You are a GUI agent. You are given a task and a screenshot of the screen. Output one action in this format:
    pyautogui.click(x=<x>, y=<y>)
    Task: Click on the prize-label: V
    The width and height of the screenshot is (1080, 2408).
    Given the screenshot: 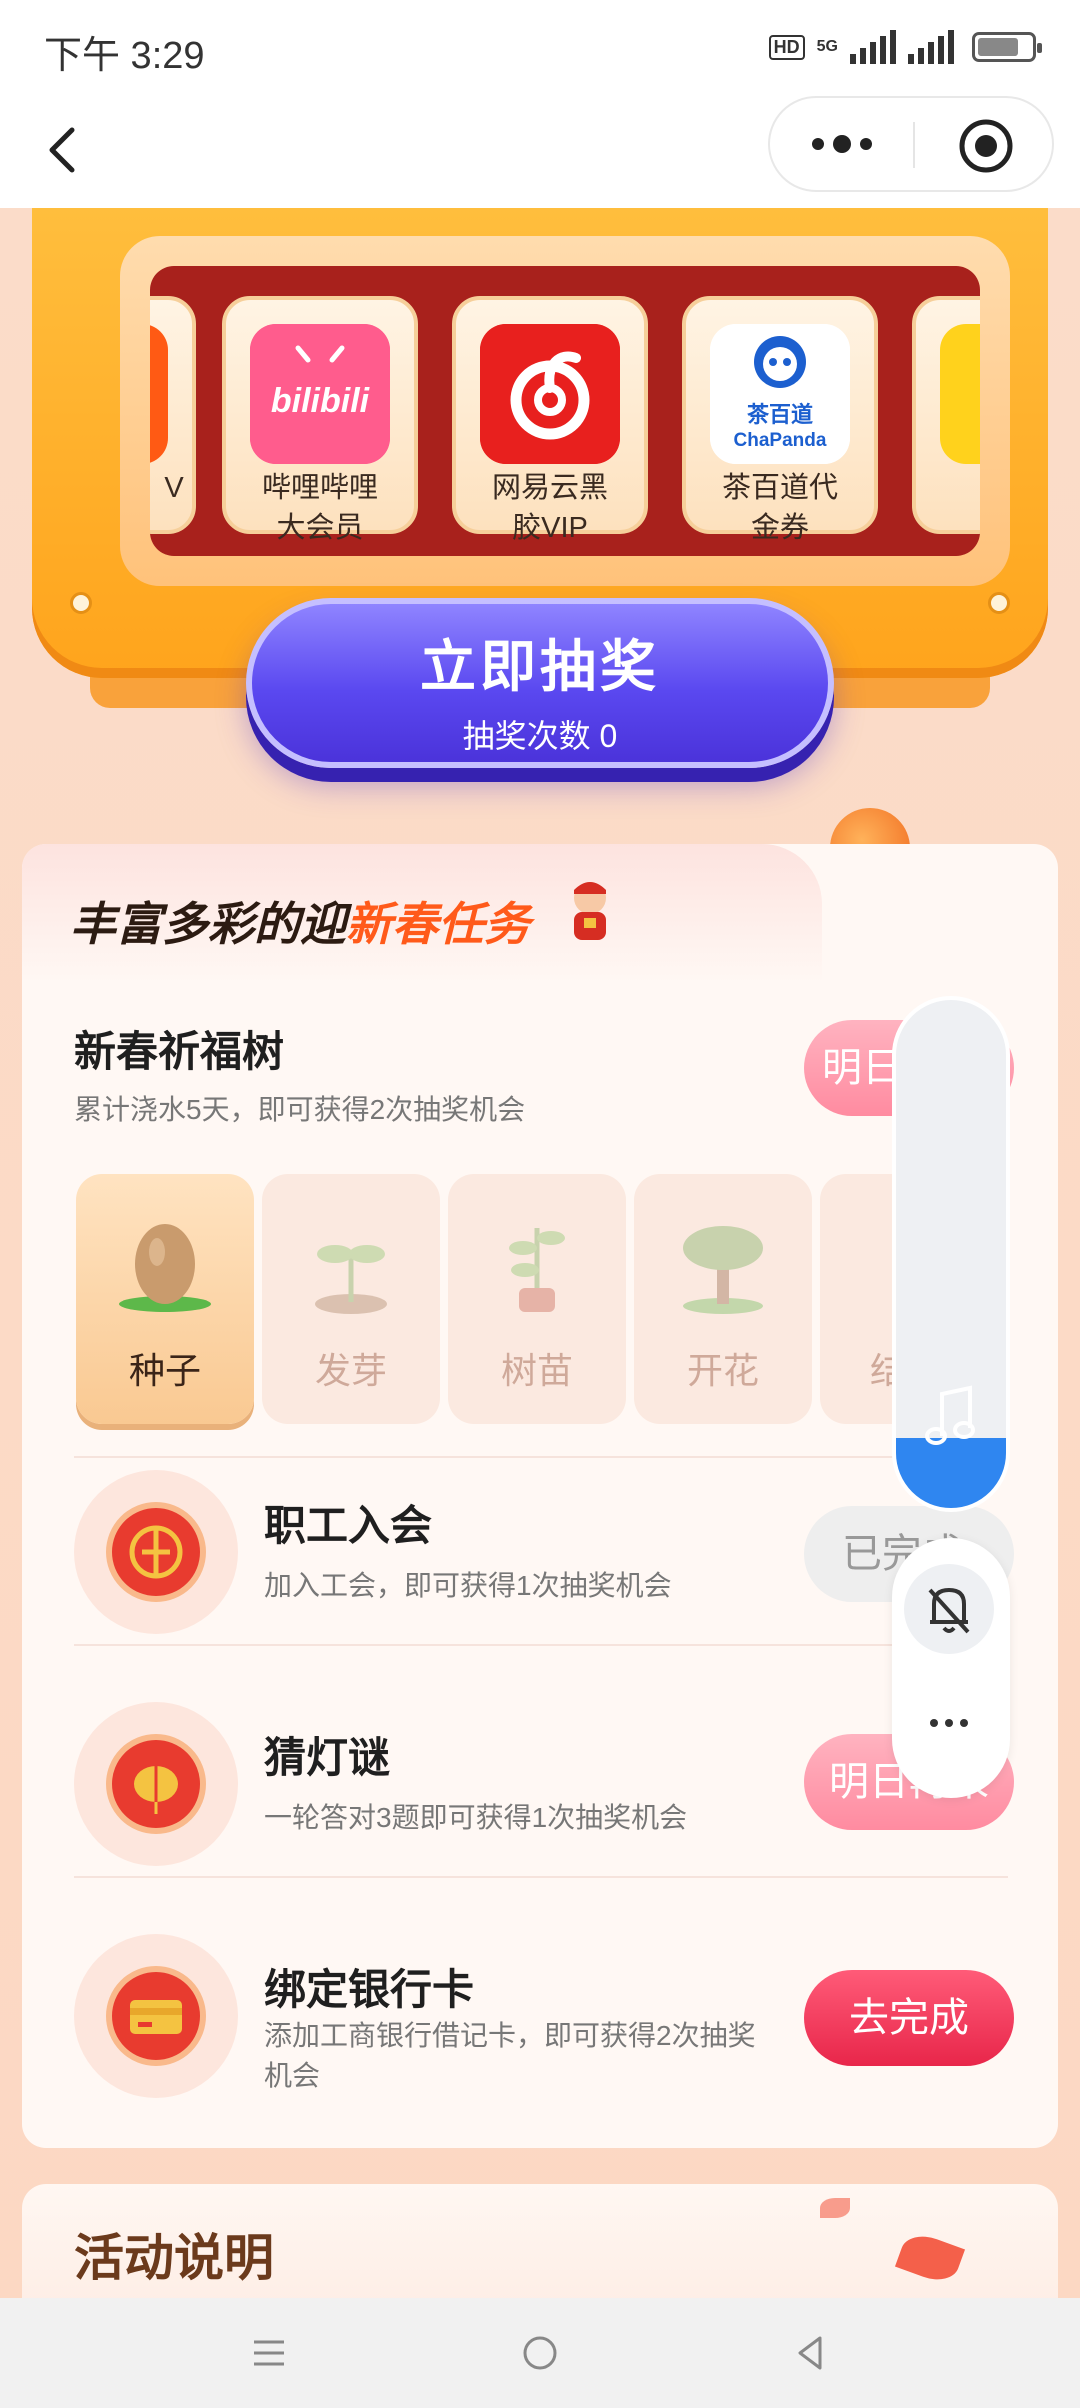 What is the action you would take?
    pyautogui.click(x=174, y=488)
    